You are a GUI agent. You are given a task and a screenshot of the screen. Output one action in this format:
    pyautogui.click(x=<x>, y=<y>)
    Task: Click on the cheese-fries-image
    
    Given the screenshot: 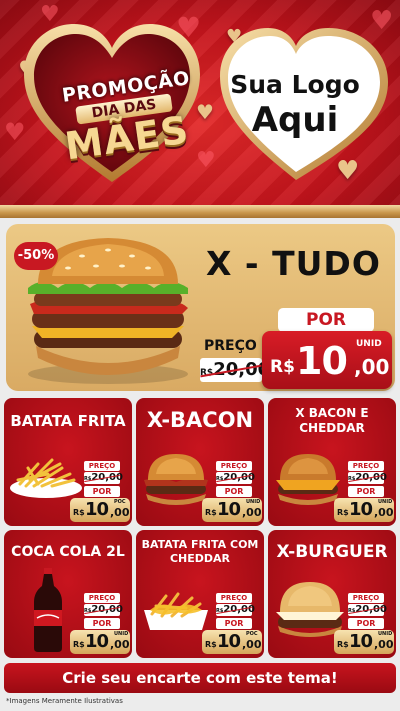 What is the action you would take?
    pyautogui.click(x=176, y=611)
    